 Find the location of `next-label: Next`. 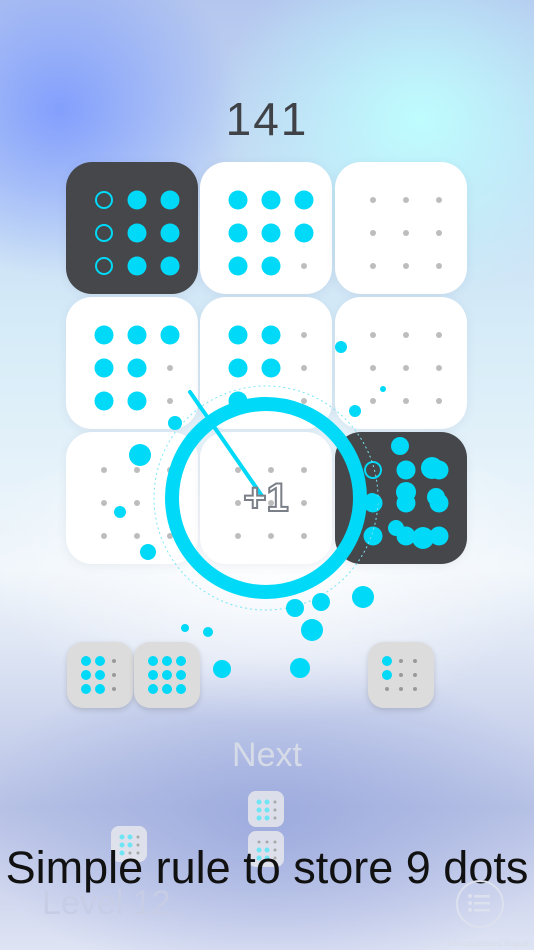

next-label: Next is located at coordinates (267, 755).